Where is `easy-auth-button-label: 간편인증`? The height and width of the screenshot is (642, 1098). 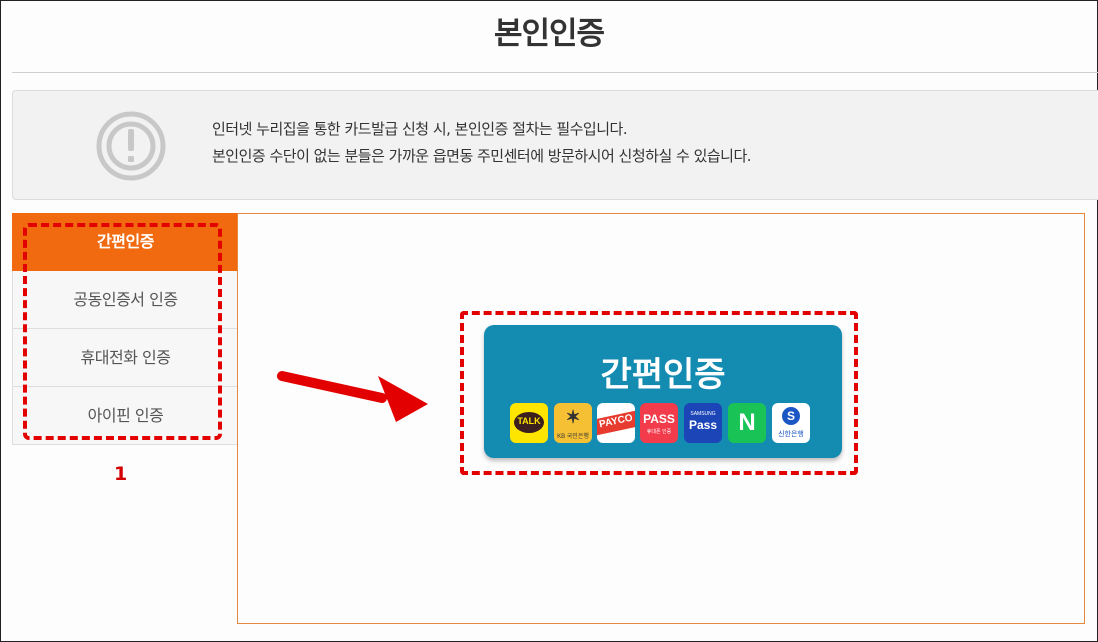 easy-auth-button-label: 간편인증 is located at coordinates (663, 375).